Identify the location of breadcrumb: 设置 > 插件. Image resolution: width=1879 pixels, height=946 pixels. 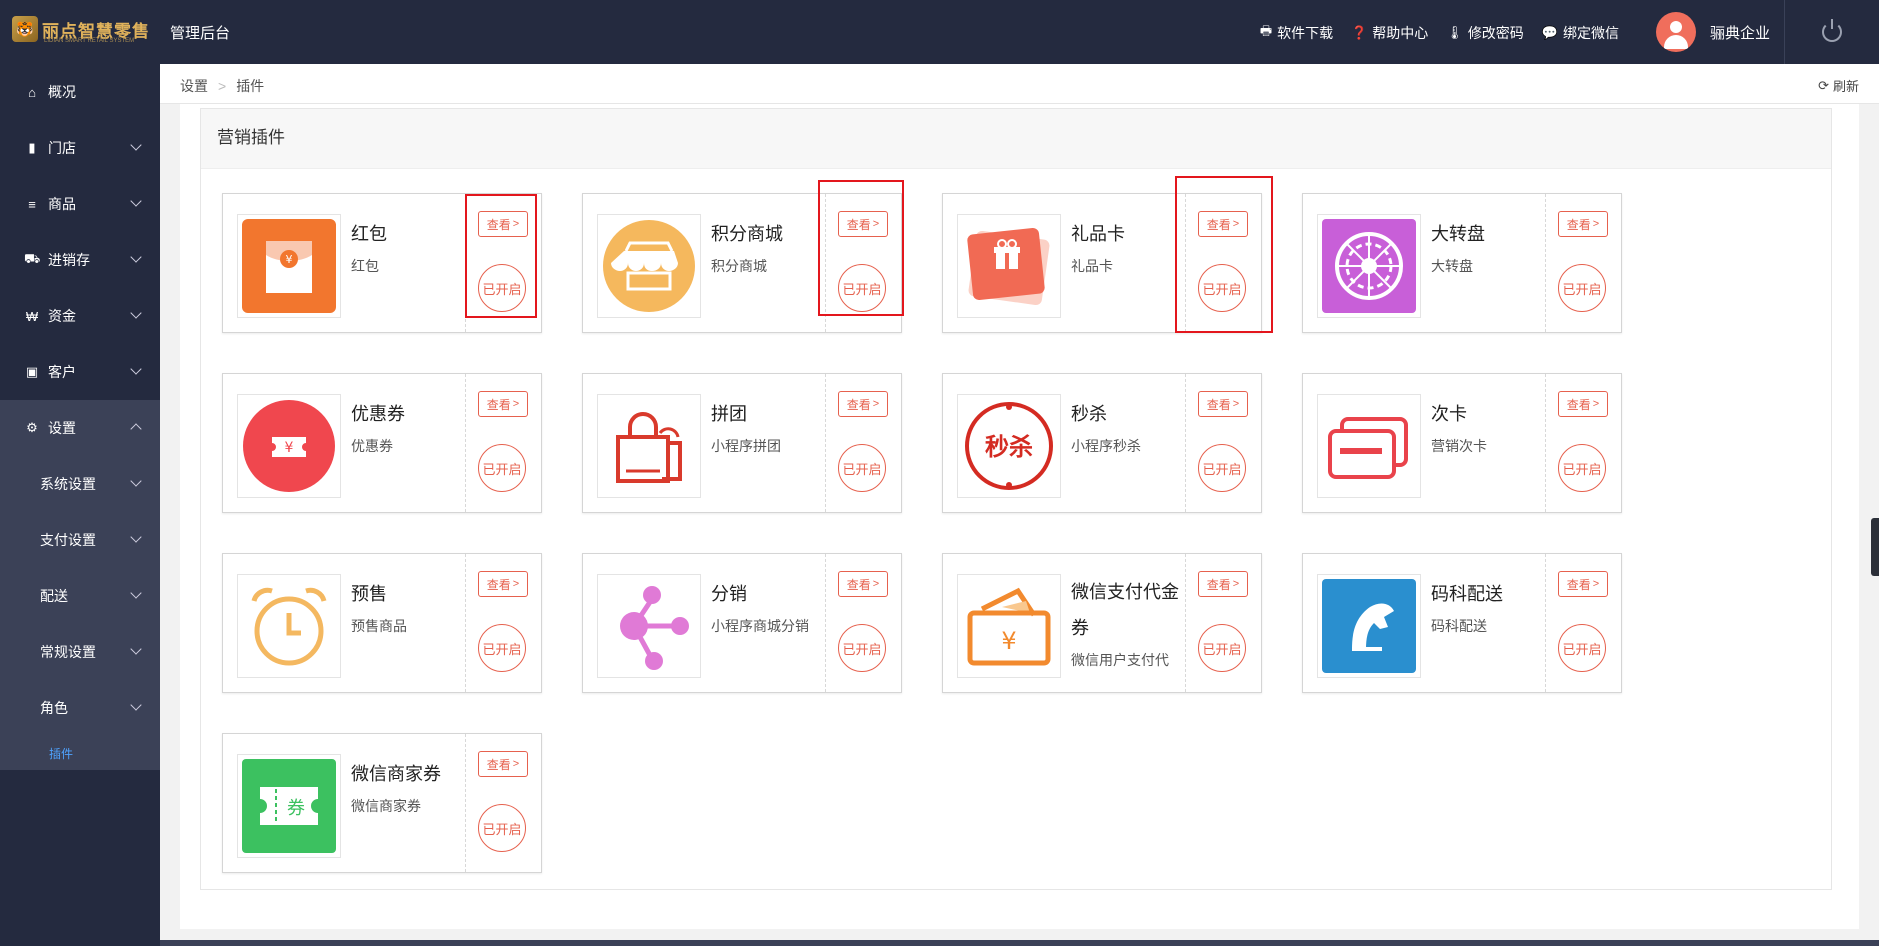
(222, 86).